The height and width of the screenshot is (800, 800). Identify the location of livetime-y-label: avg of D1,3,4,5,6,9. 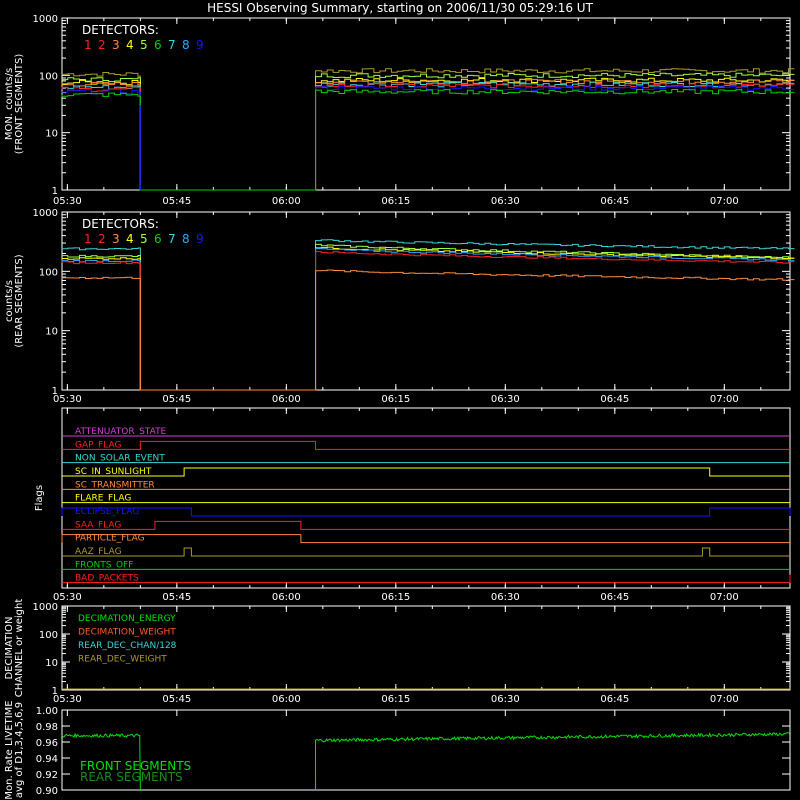
(19, 750).